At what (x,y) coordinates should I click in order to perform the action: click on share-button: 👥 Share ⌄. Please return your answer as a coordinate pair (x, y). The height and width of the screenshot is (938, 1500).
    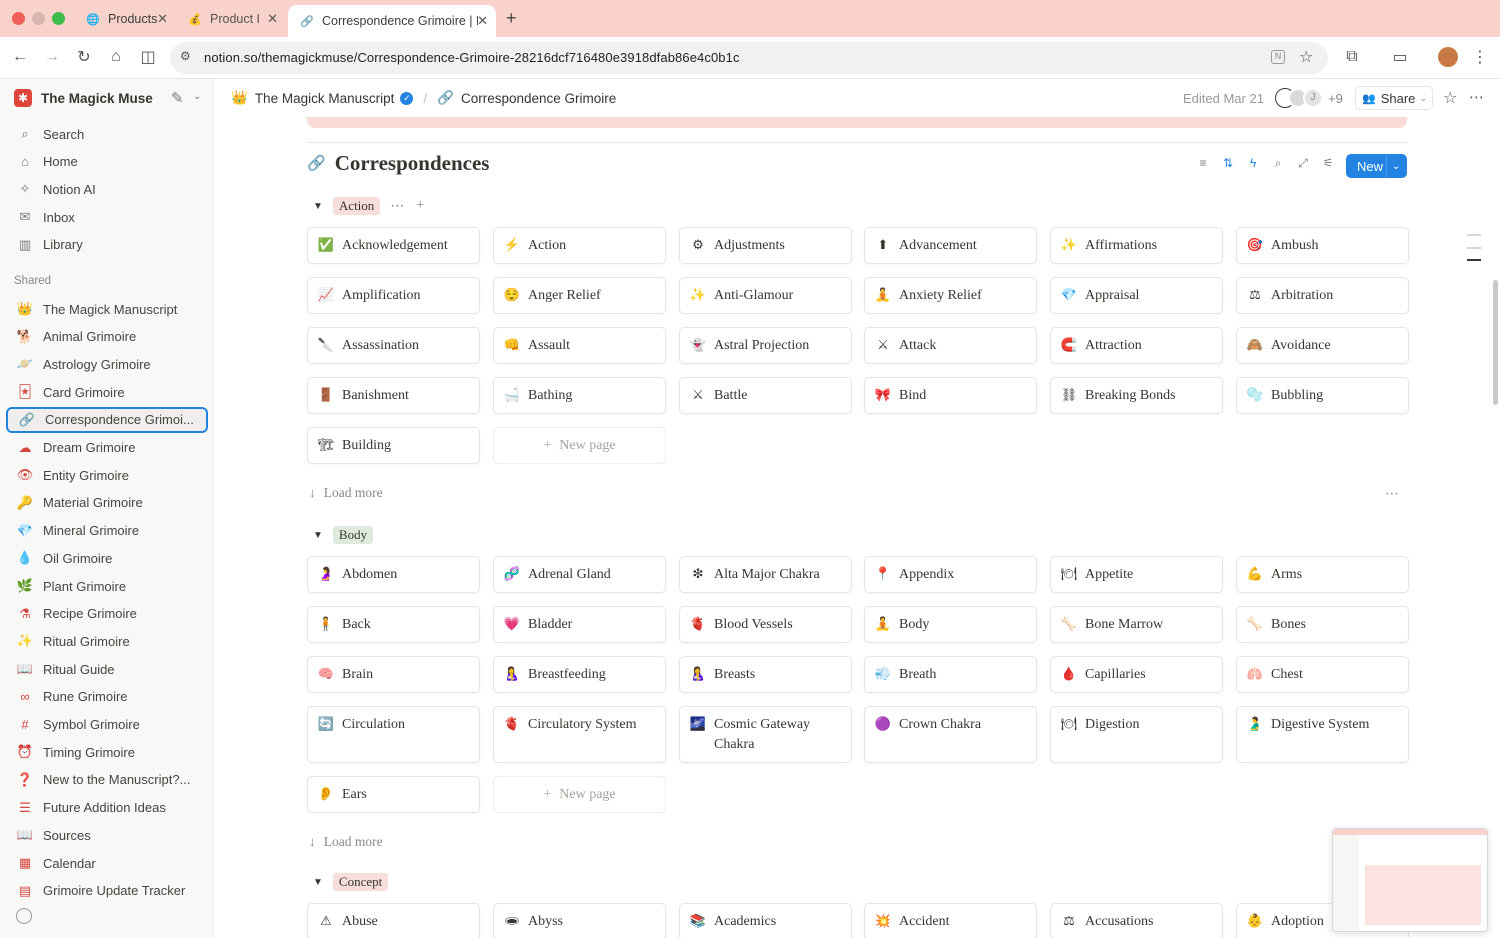
    Looking at the image, I should click on (1394, 98).